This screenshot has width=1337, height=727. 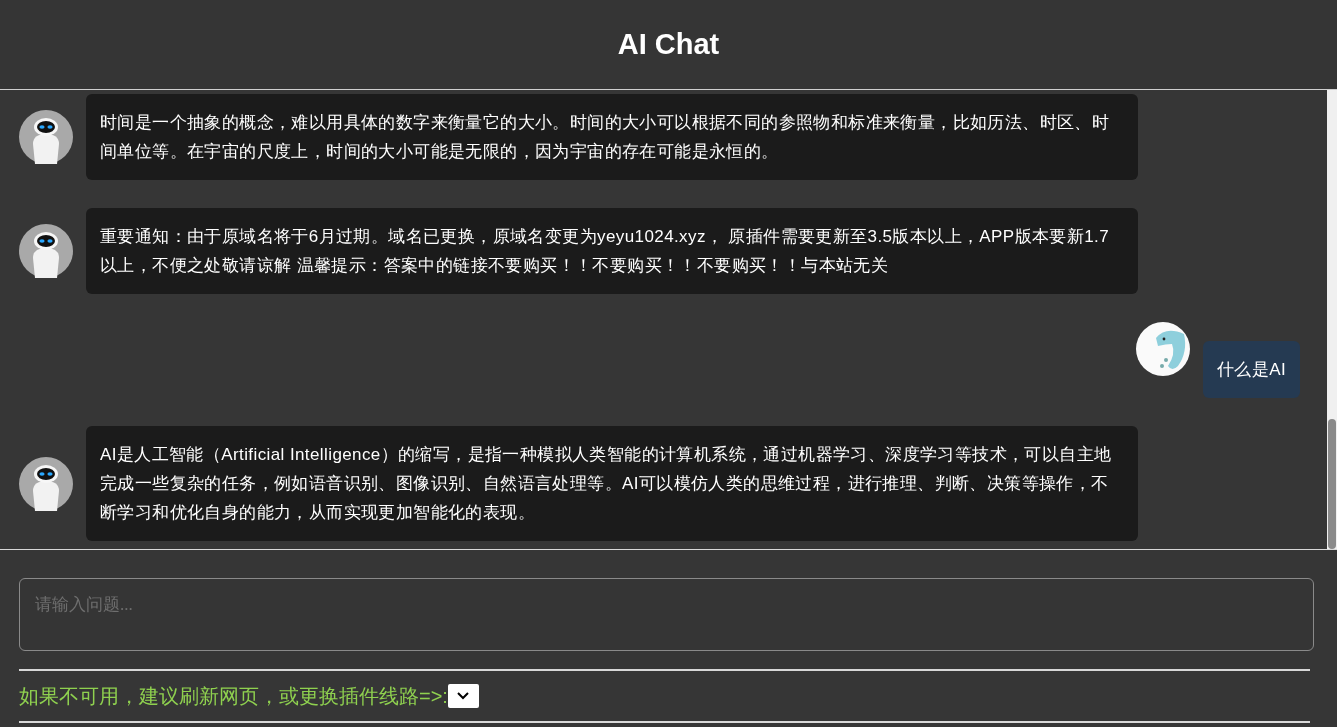 I want to click on bot-message: AI是人工智能（Artificial Intelligence）的缩写，是指一种模拟人类智能的计算机系统，通过机器学习、深度学习等技术，可以自主地完成一些复杂的任务，例如语音识别、图像识别、自然语言处理等。AI可以模仿人类的思维过程，进行推理、判断、决策等操作，不断学习和优化自身的能力，从而实现更加智能化的表现。, so click(x=612, y=483).